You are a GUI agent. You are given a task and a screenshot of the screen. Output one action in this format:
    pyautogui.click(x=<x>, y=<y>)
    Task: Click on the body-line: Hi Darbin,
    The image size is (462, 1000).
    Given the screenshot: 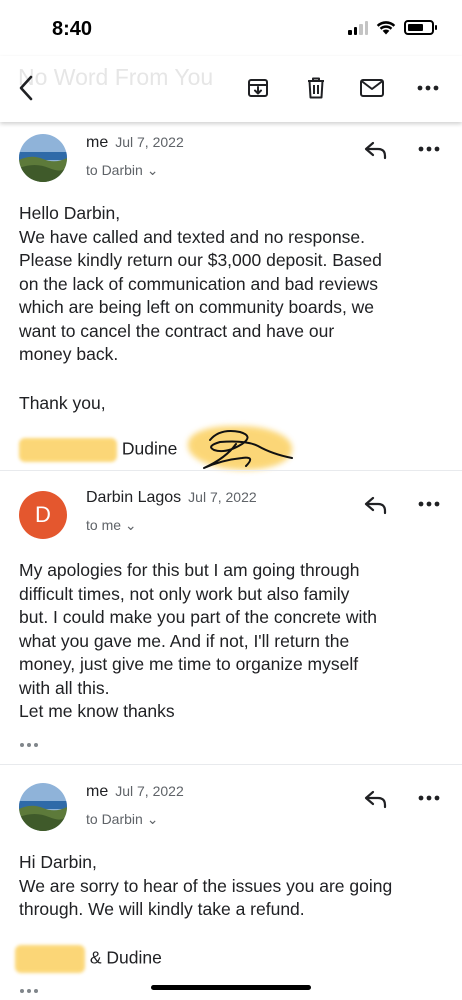 What is the action you would take?
    pyautogui.click(x=58, y=862)
    